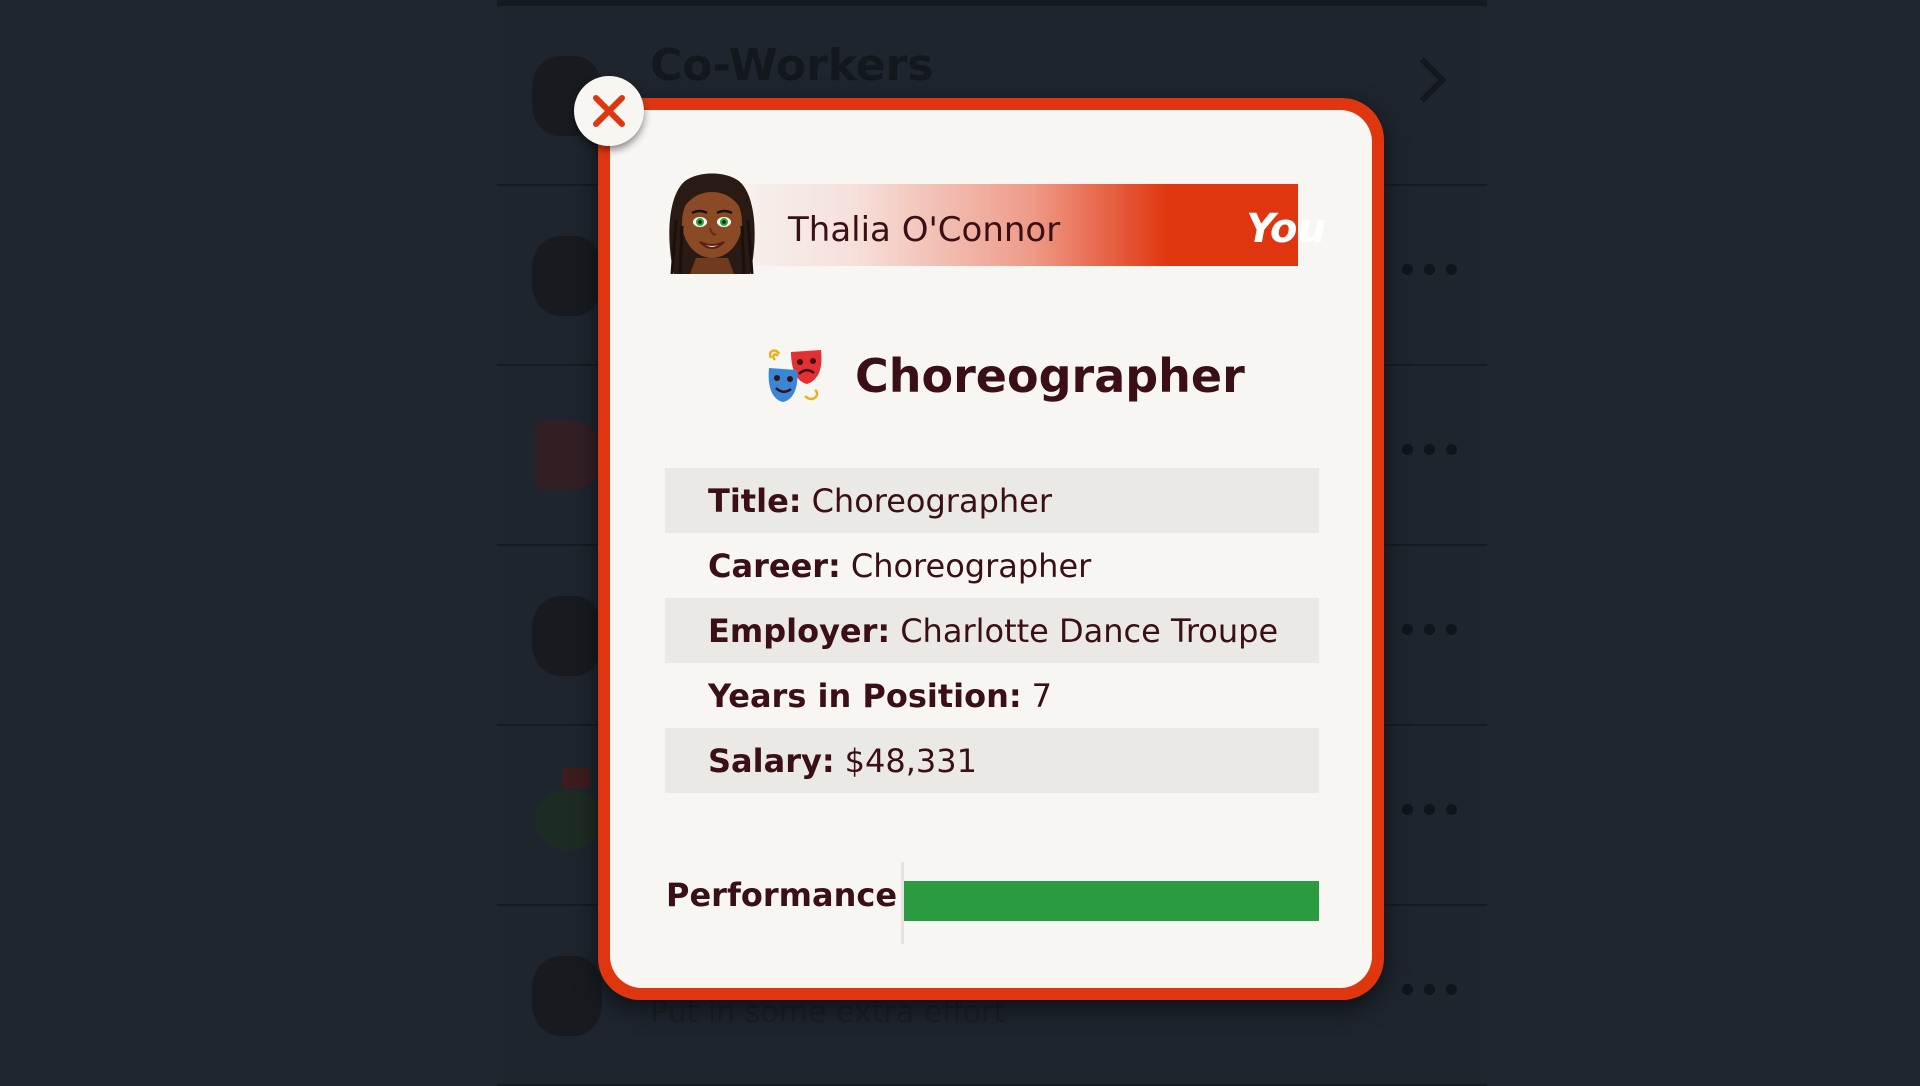 Image resolution: width=1920 pixels, height=1086 pixels. I want to click on flag-icon, so click(576, 778).